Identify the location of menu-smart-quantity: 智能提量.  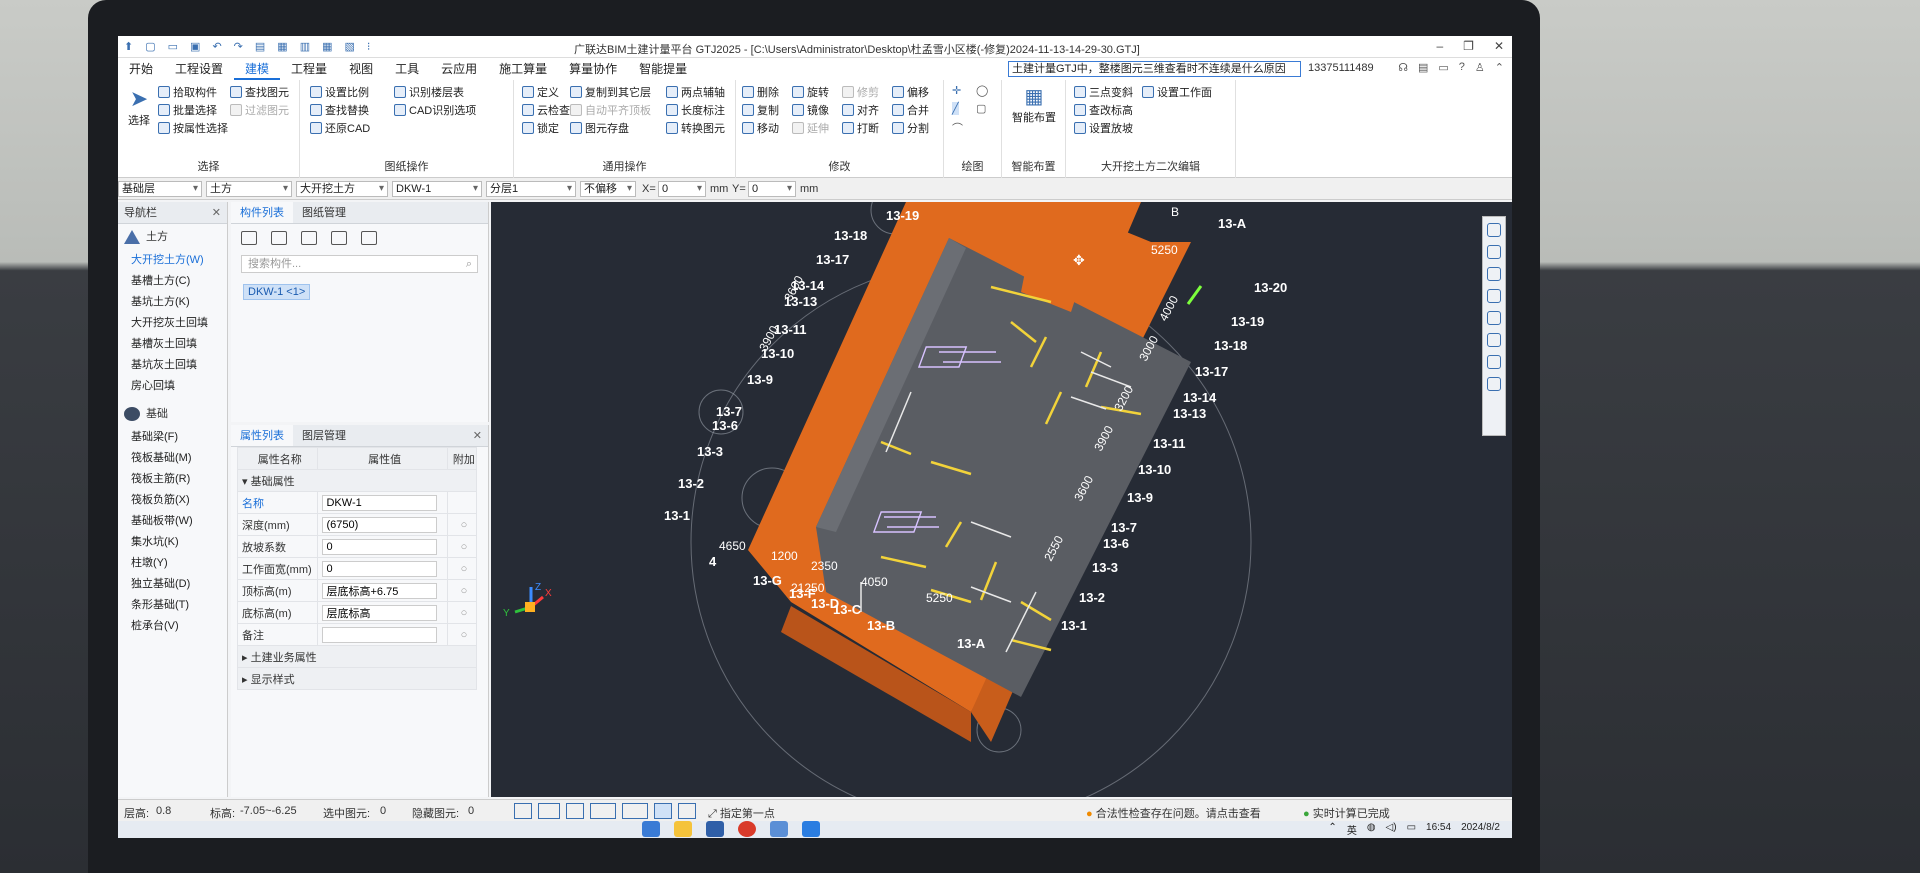
(663, 69).